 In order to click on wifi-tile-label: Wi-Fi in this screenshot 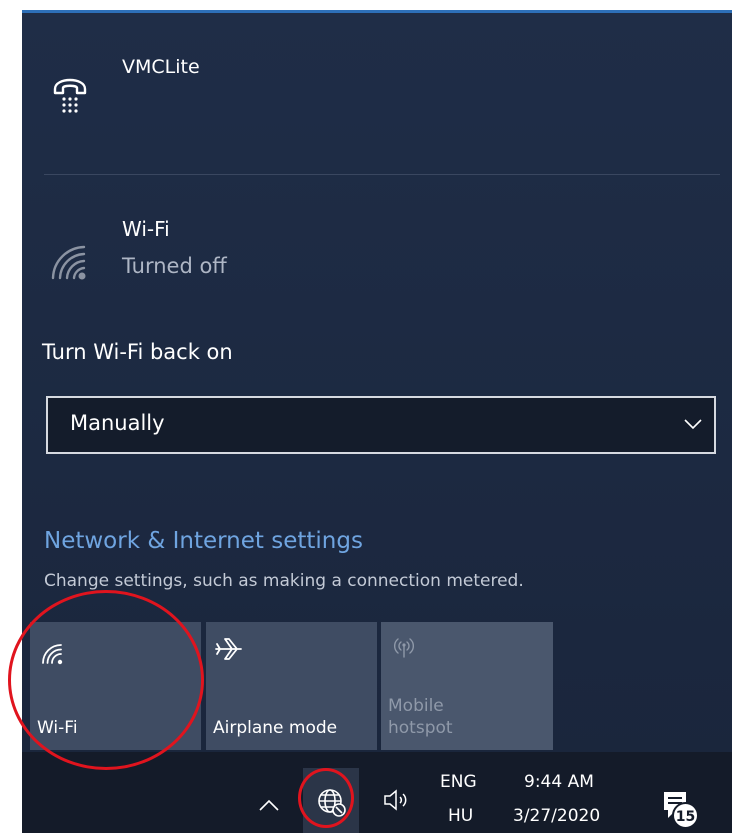, I will do `click(57, 728)`.